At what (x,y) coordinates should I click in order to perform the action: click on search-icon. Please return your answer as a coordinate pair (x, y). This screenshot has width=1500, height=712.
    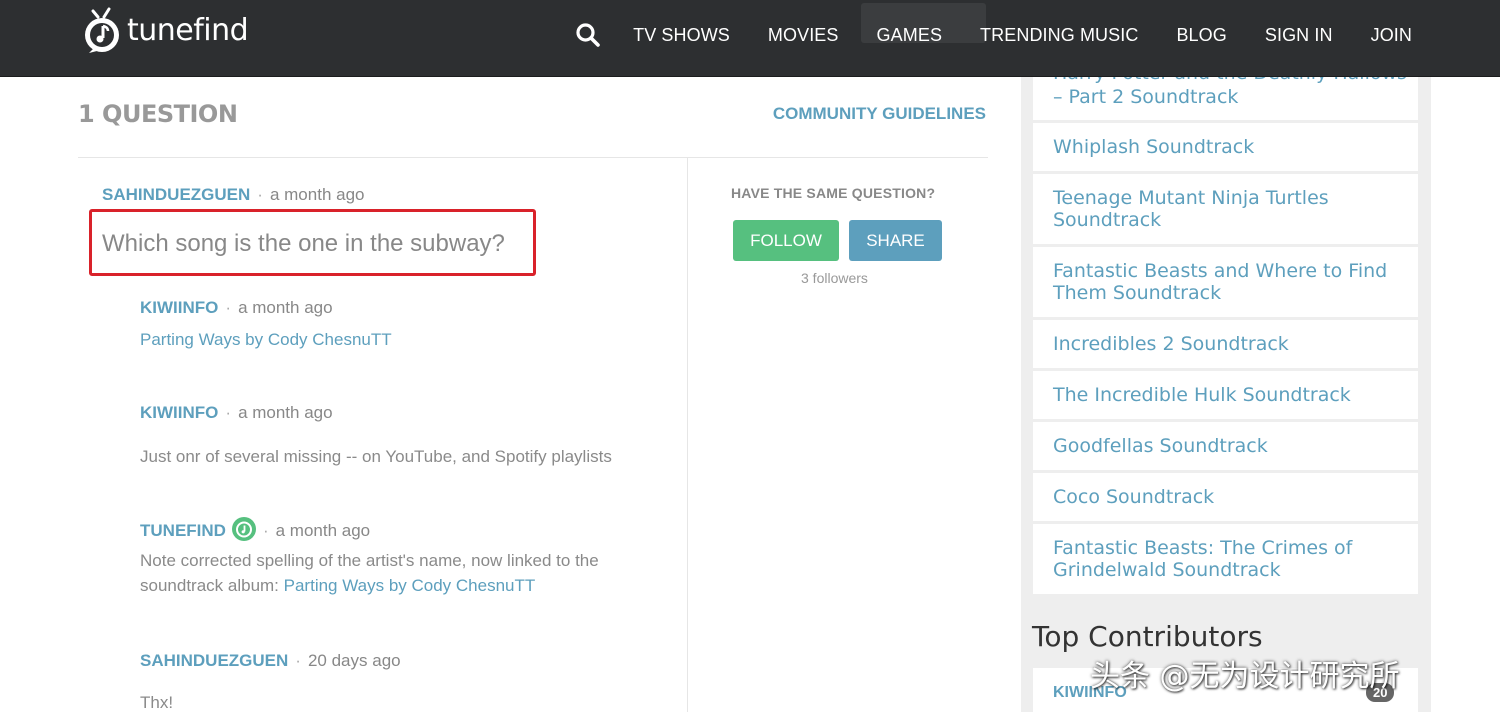
    Looking at the image, I should click on (588, 35).